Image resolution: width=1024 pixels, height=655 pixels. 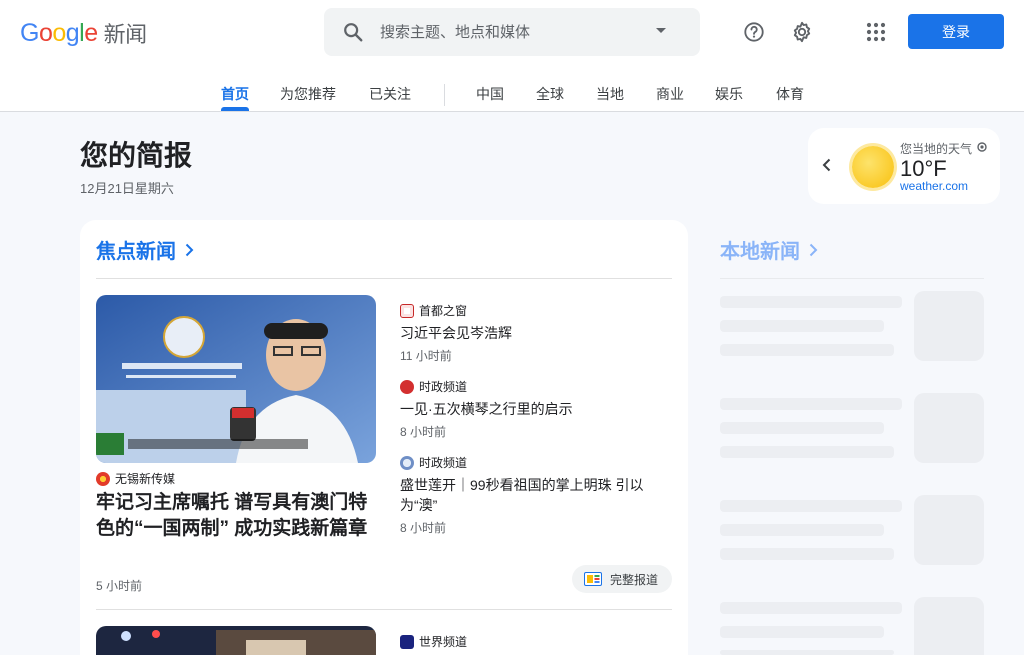 What do you see at coordinates (390, 94) in the screenshot?
I see `tab-following: 已关注` at bounding box center [390, 94].